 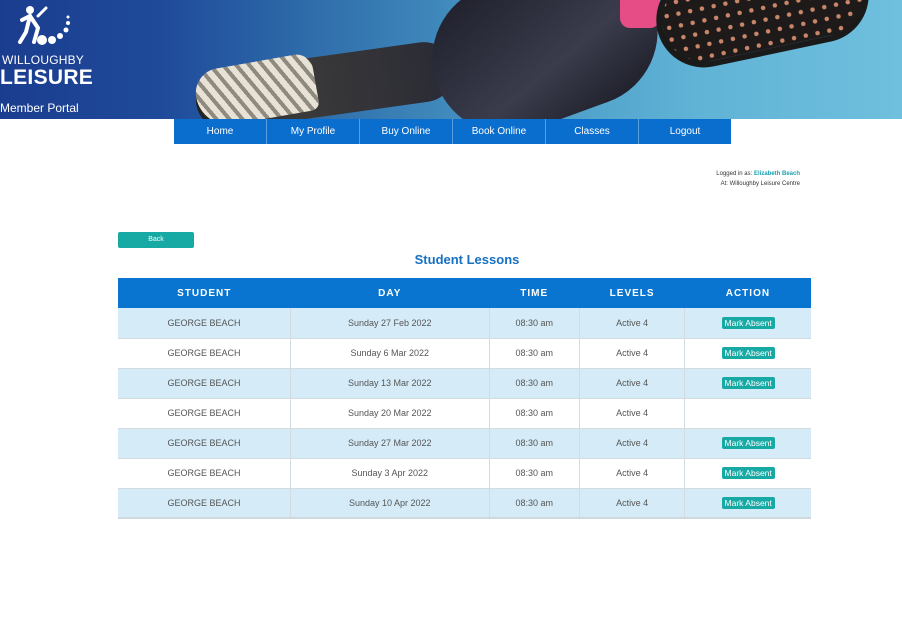 What do you see at coordinates (256, 85) in the screenshot?
I see `banner-photo-shoe` at bounding box center [256, 85].